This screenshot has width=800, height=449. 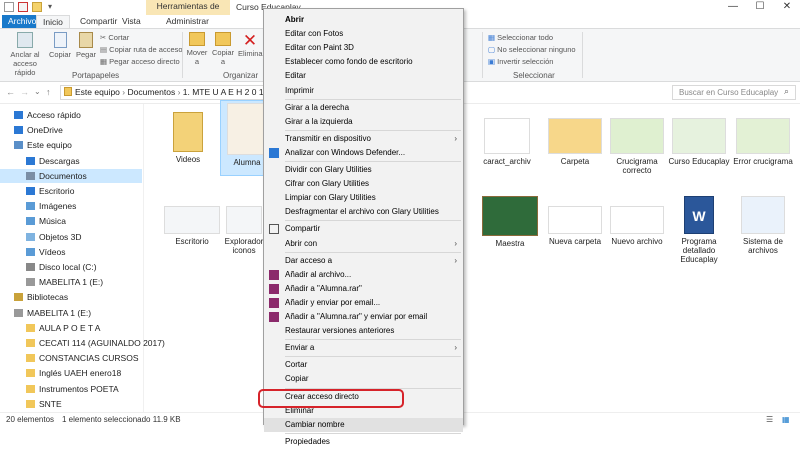 I want to click on nav-item: Descargas, so click(x=71, y=161).